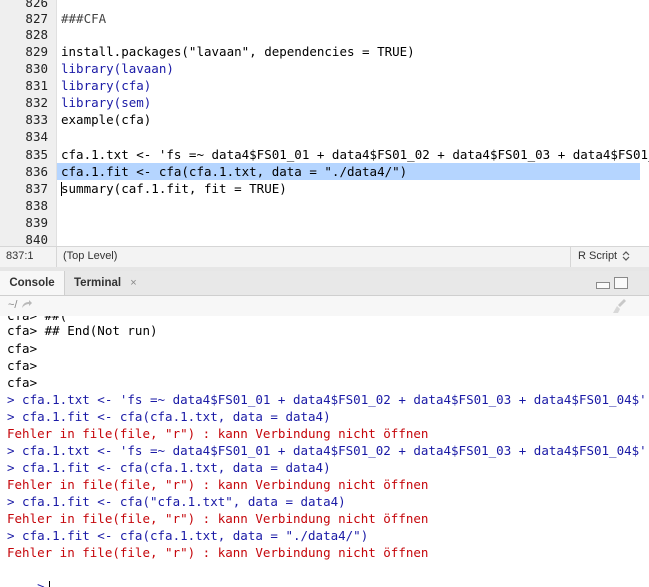  I want to click on tab-label: Terminal, so click(98, 283).